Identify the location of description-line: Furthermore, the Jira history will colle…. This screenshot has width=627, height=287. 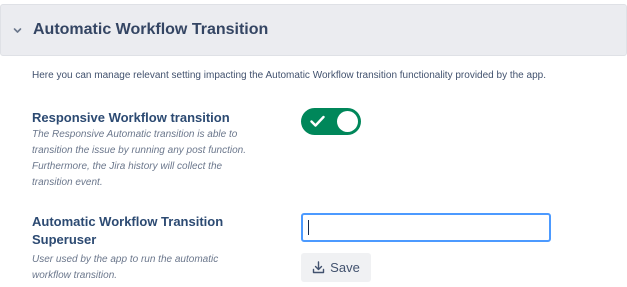
(127, 166).